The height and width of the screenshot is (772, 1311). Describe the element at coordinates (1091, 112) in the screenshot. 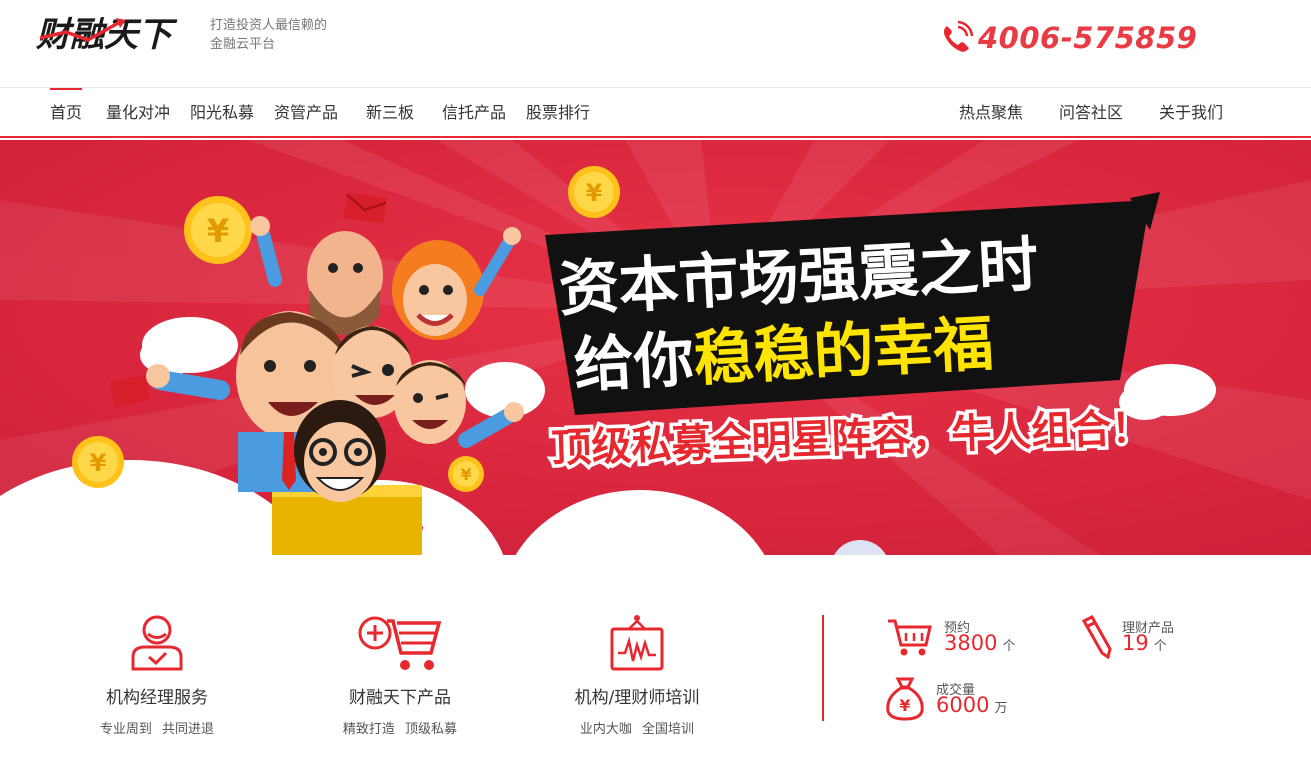

I see `nav-item-qa-community: 问答社区` at that location.